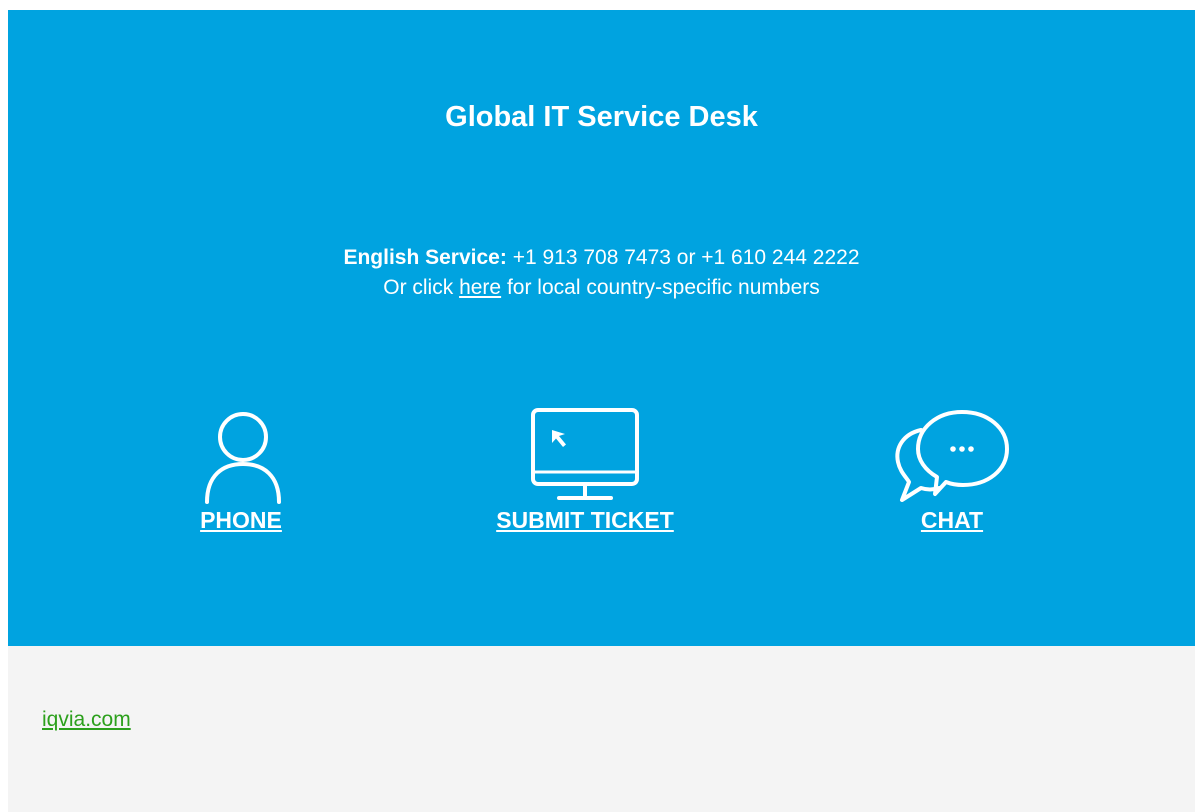 This screenshot has height=812, width=1195. Describe the element at coordinates (952, 456) in the screenshot. I see `chat-bubbles-icon` at that location.